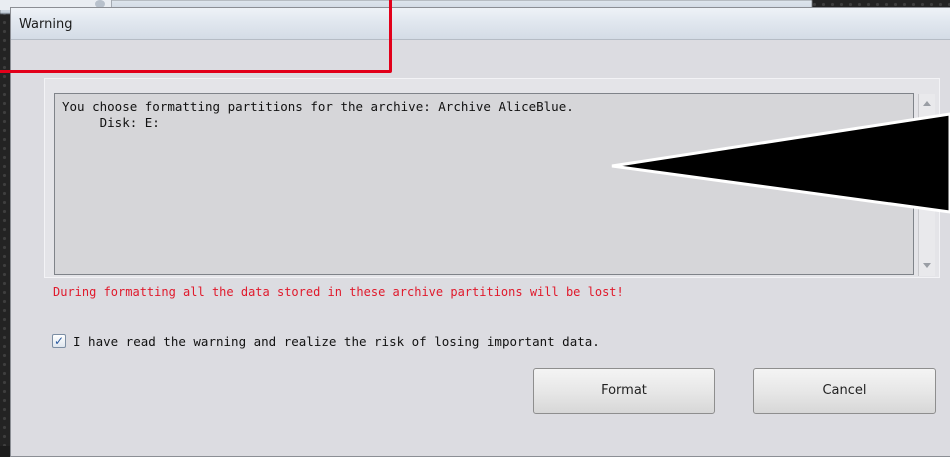 The width and height of the screenshot is (950, 457). I want to click on message-line-2: Disk: E:, so click(111, 122).